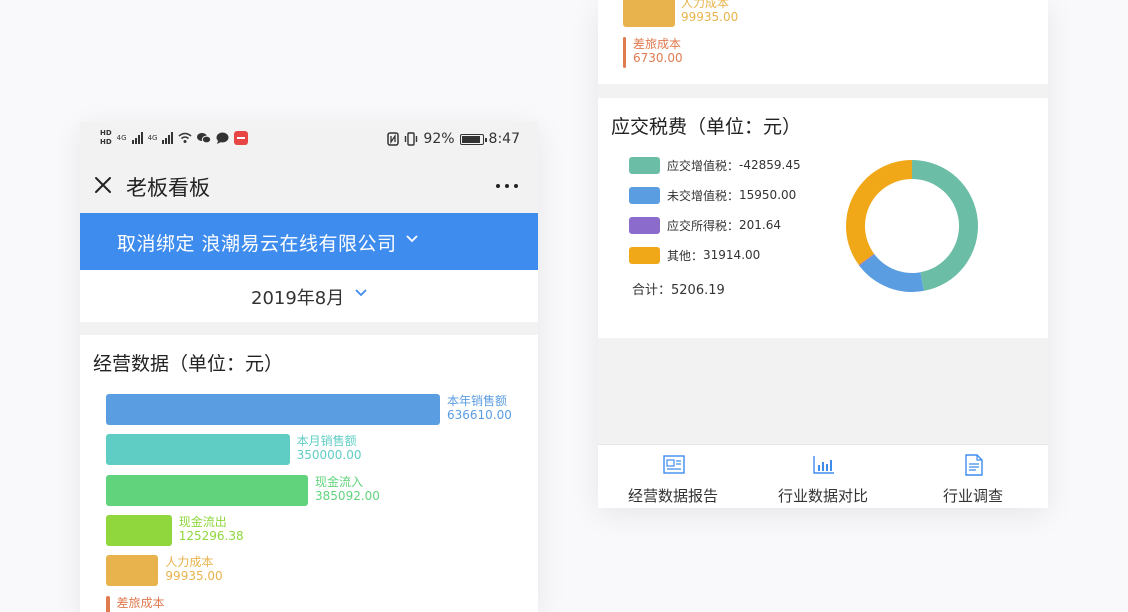 Image resolution: width=1128 pixels, height=612 pixels. What do you see at coordinates (479, 415) in the screenshot?
I see `bar-label-value: 636610.00` at bounding box center [479, 415].